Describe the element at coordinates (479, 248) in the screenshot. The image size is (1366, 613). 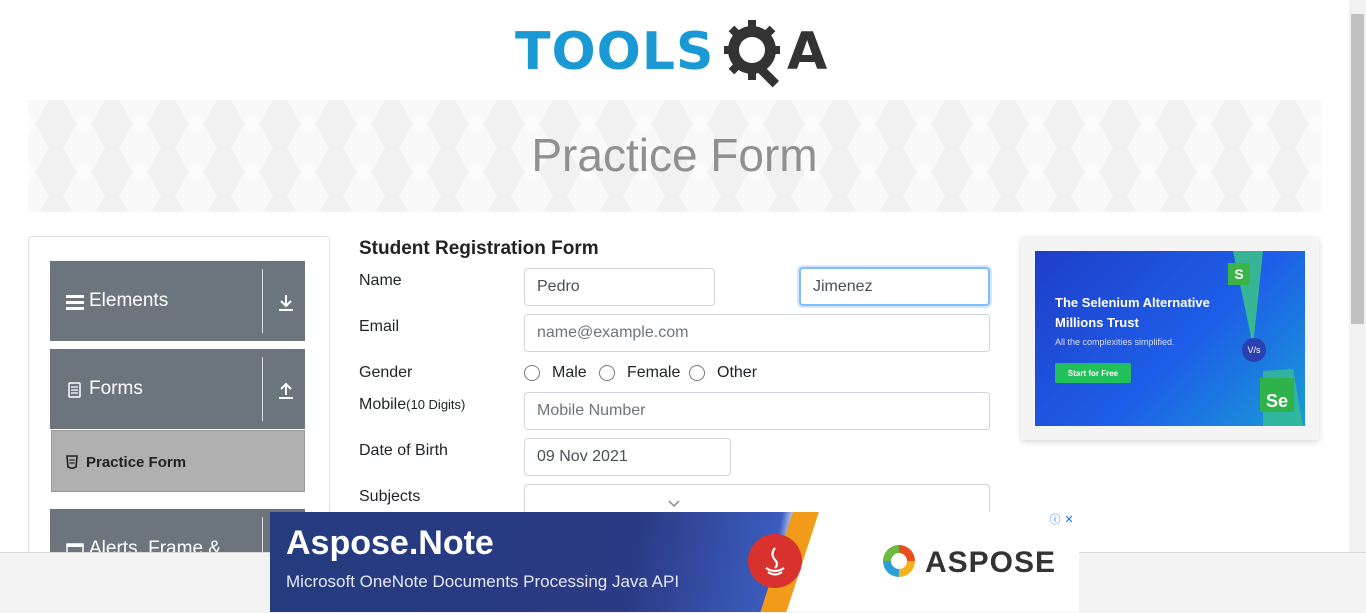
I see `form-title: Student Registration Form` at that location.